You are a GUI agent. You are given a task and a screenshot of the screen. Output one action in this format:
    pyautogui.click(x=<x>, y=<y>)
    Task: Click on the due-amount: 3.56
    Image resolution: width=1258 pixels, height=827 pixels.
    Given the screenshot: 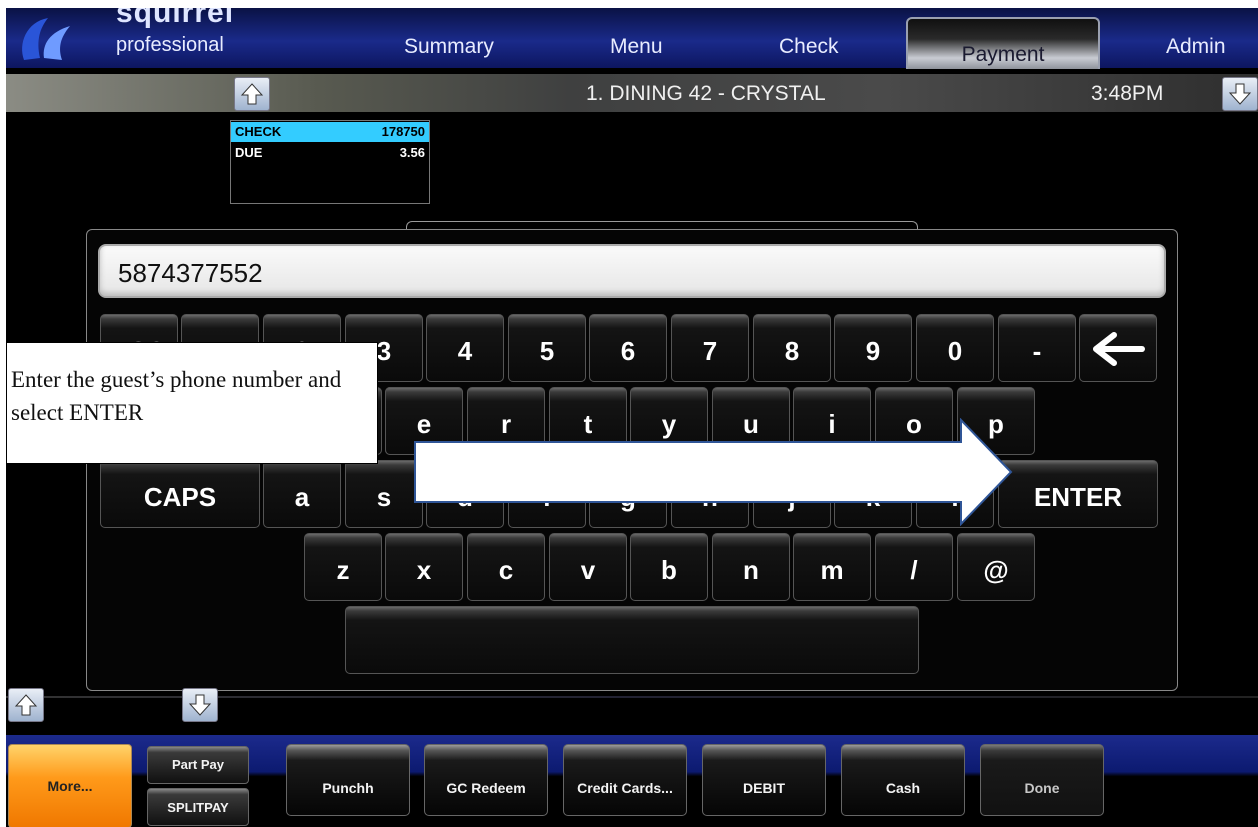 What is the action you would take?
    pyautogui.click(x=412, y=152)
    